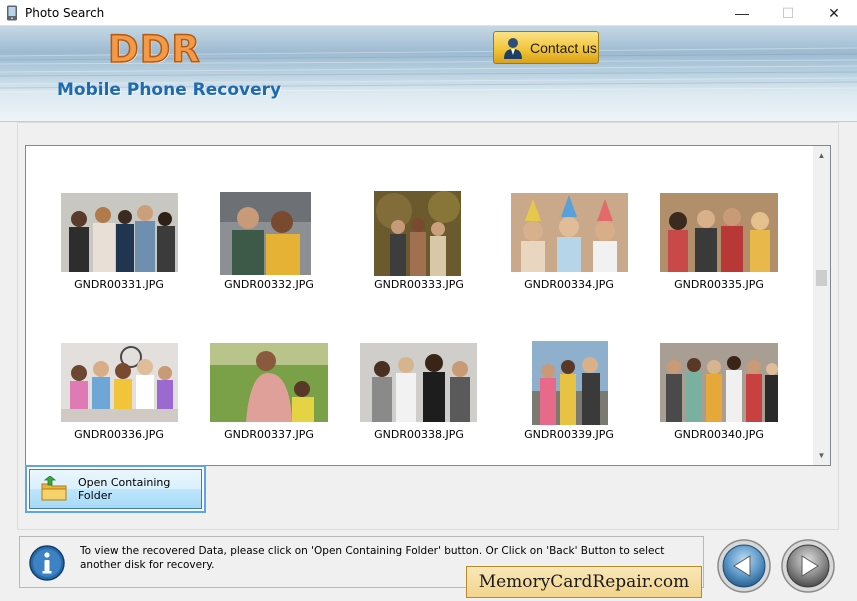 The image size is (857, 601). Describe the element at coordinates (119, 434) in the screenshot. I see `photo-filename: GNDR00336.JPG` at that location.